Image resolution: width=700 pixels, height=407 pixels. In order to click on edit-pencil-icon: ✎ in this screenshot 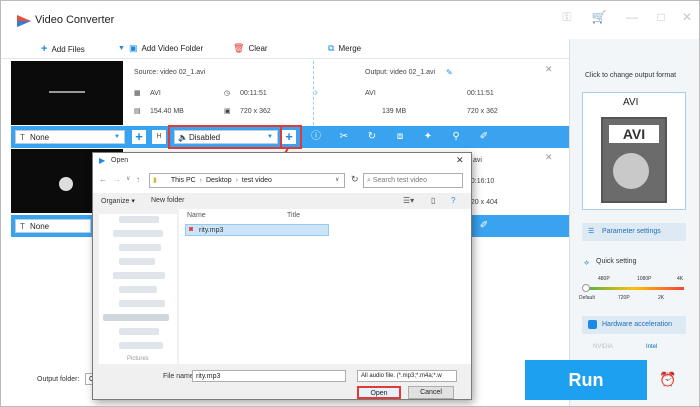, I will do `click(449, 72)`.